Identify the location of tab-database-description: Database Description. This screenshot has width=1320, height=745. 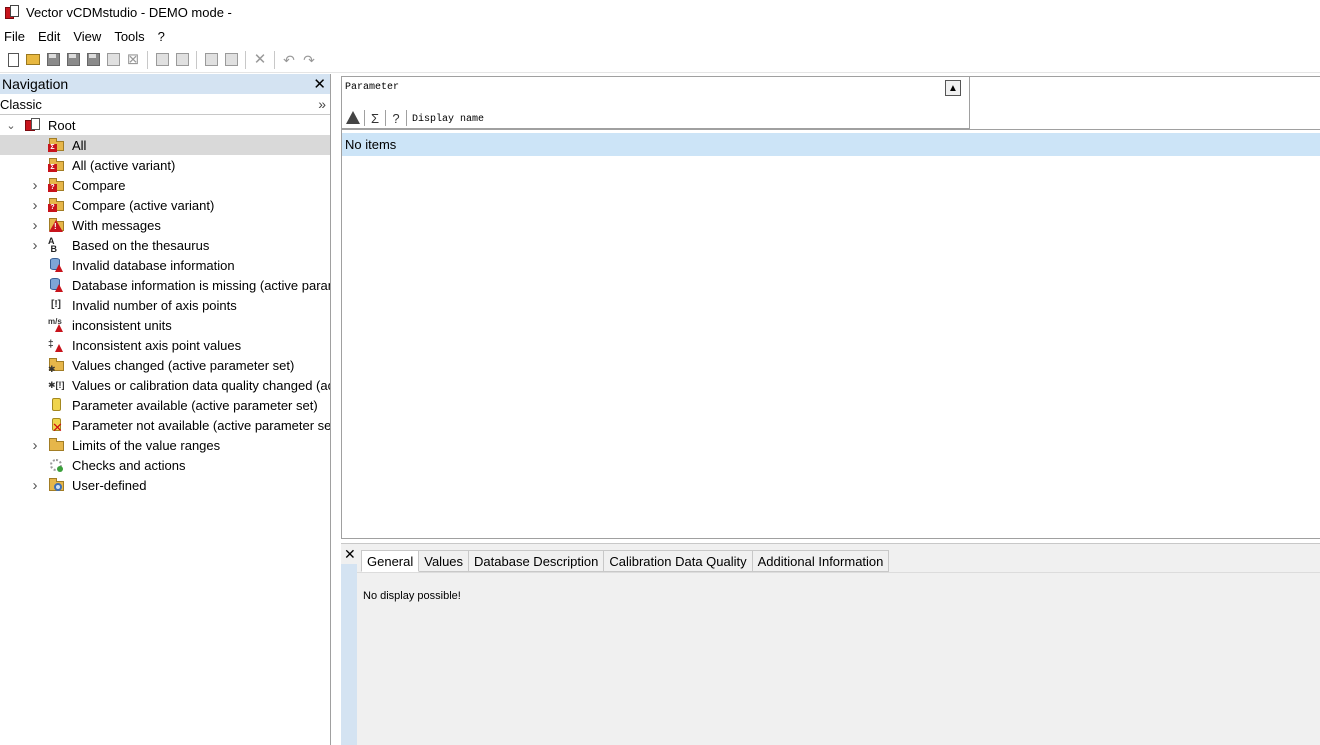
(537, 561).